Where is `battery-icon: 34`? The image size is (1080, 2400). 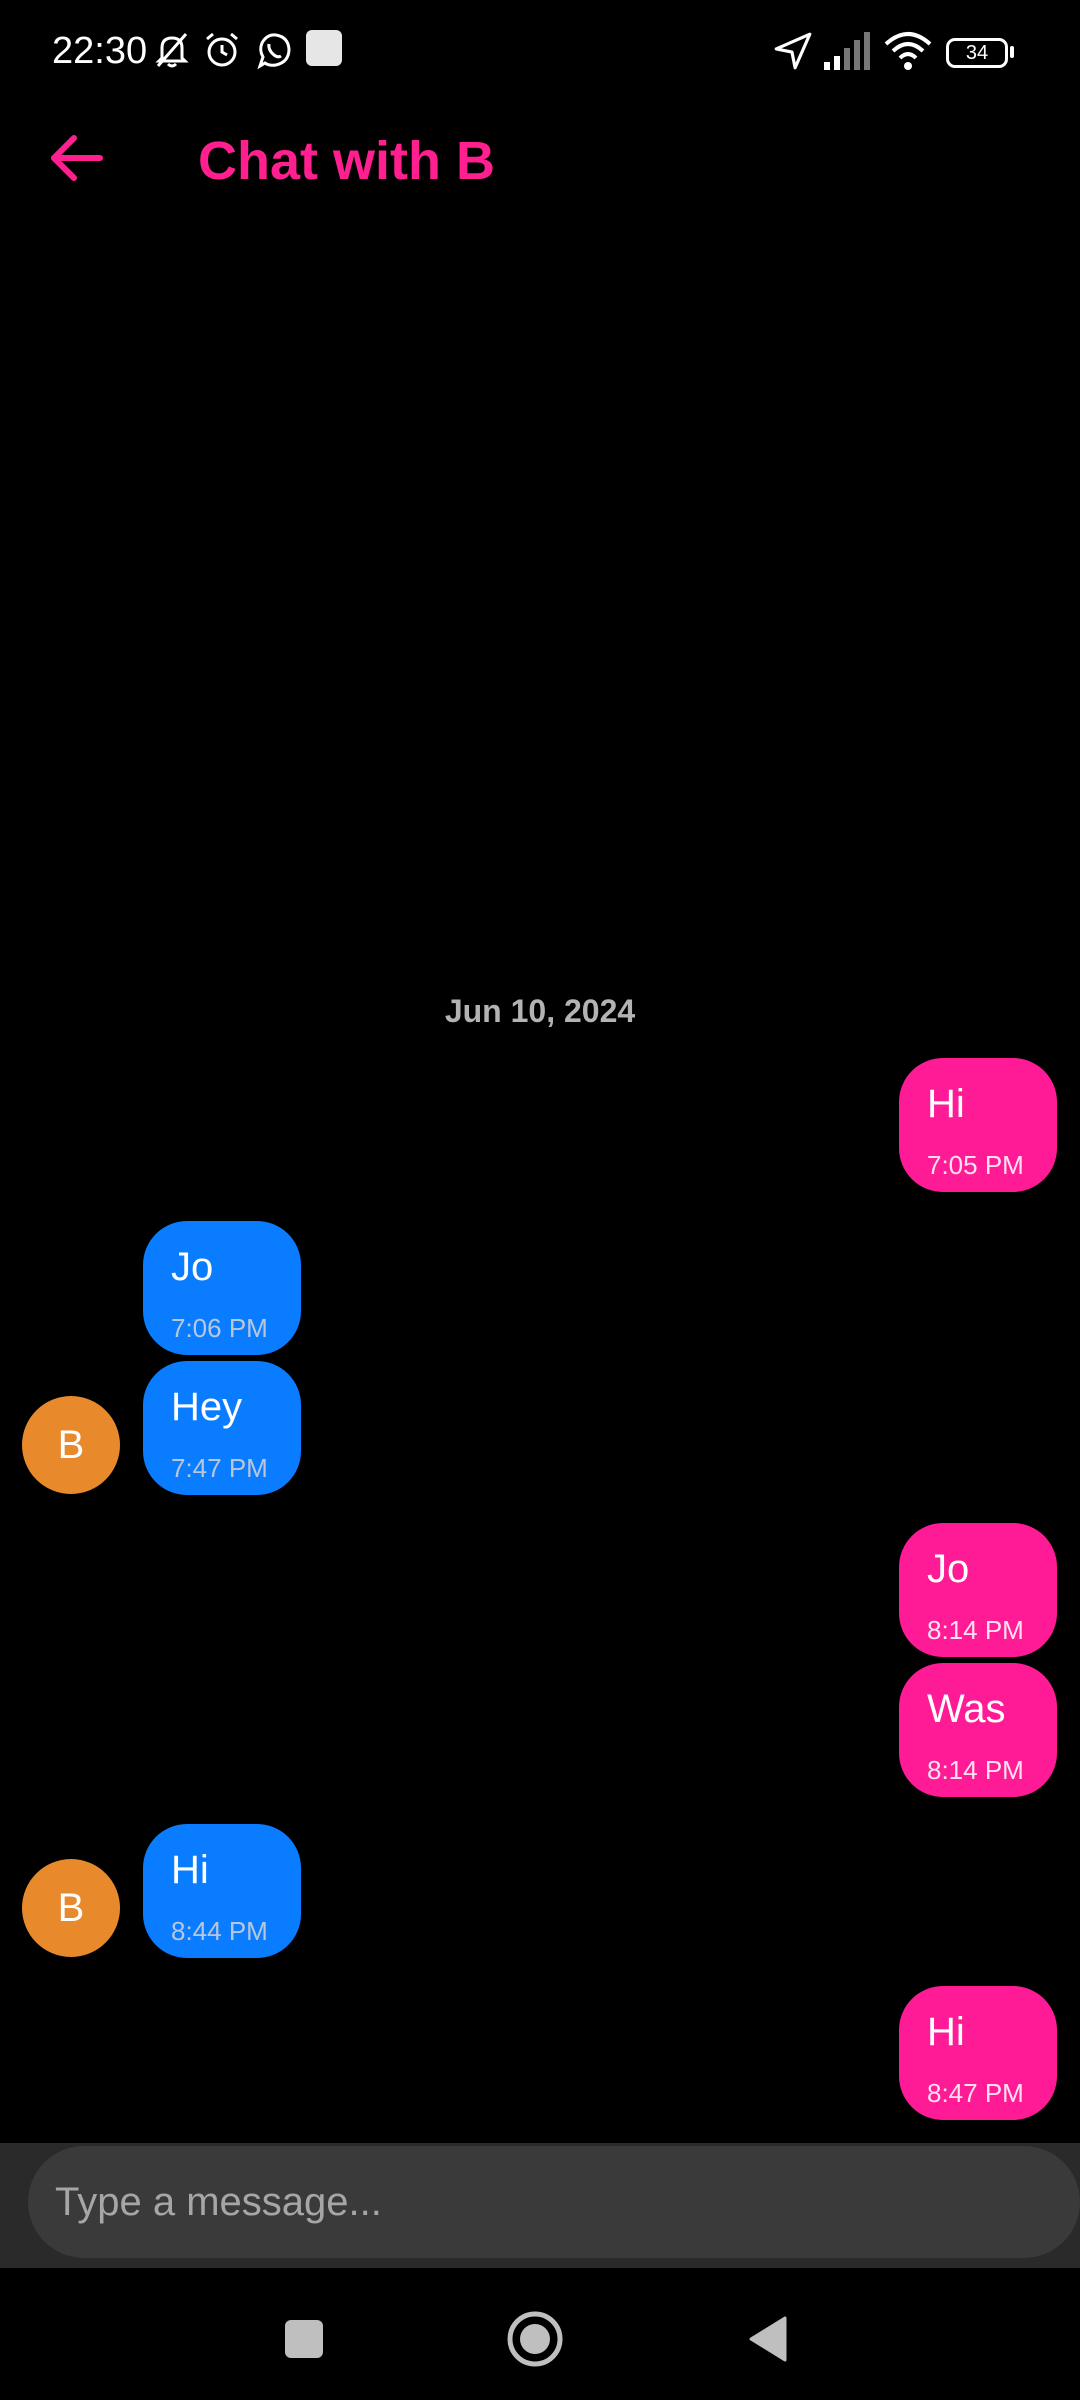
battery-icon: 34 is located at coordinates (977, 53).